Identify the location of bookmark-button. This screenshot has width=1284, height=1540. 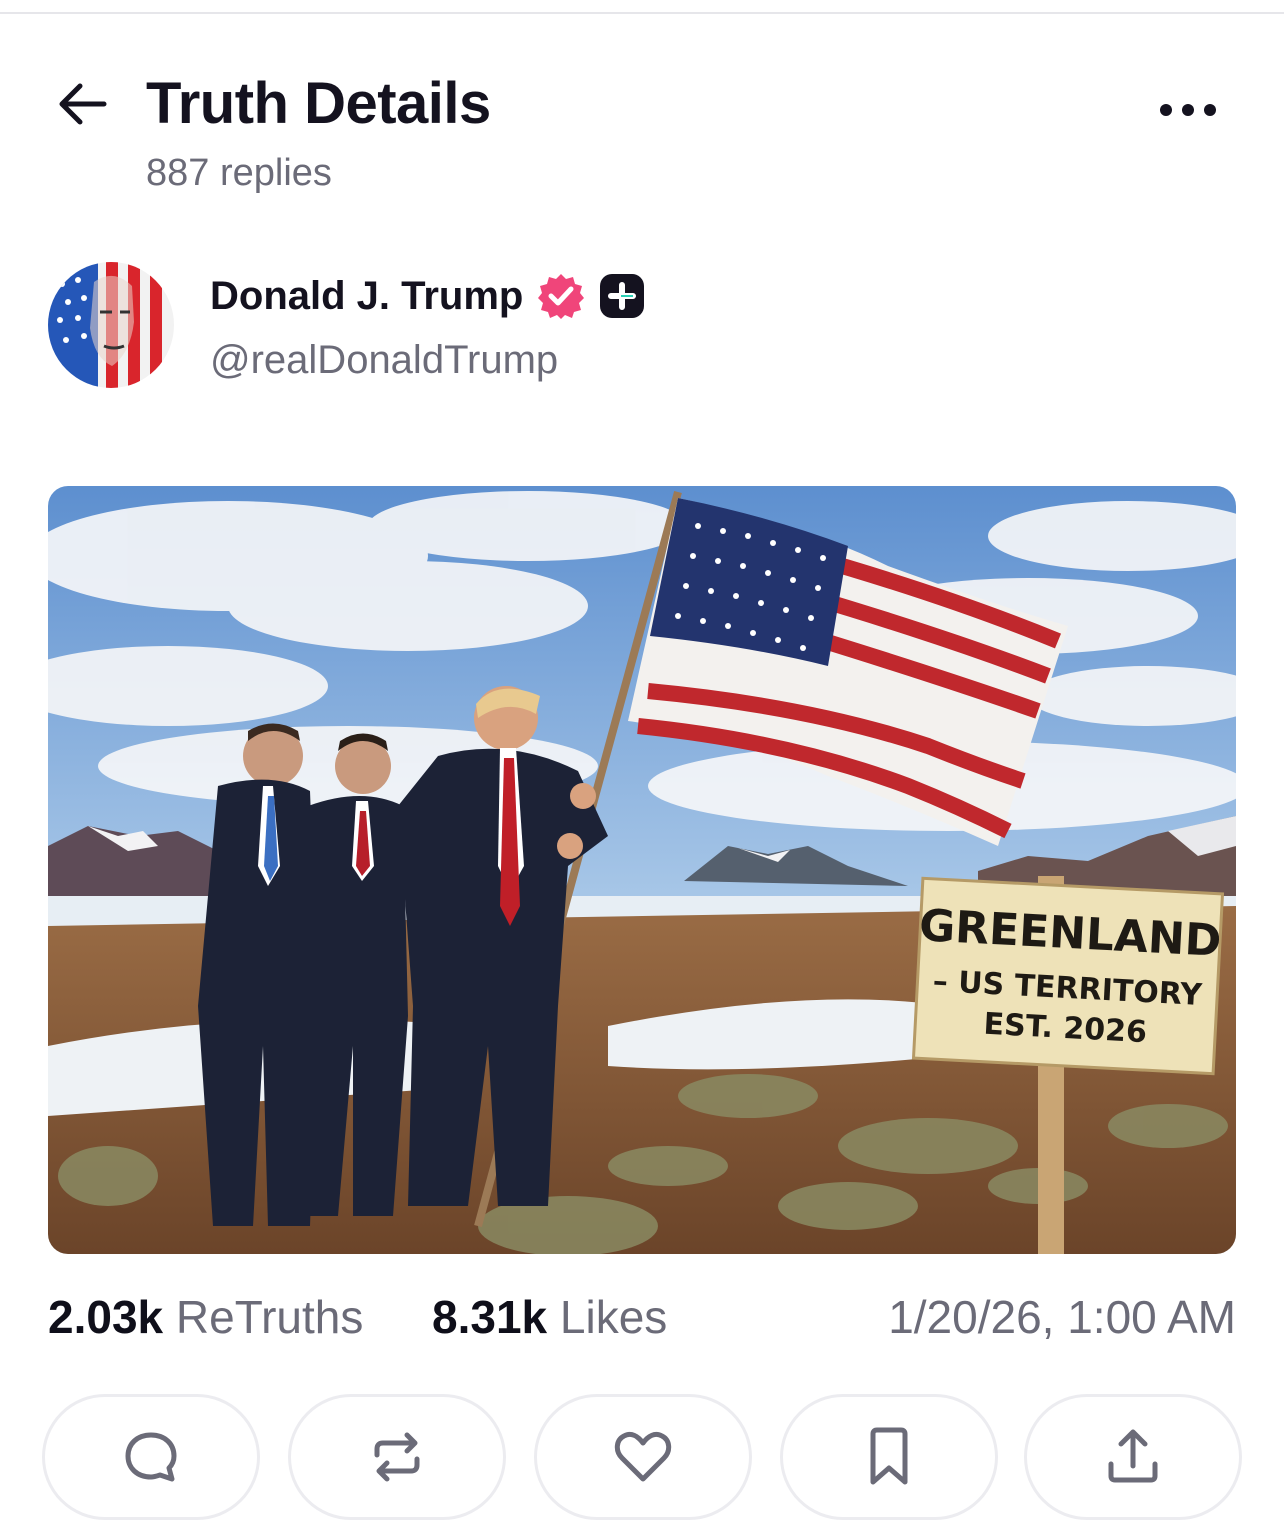
(889, 1457).